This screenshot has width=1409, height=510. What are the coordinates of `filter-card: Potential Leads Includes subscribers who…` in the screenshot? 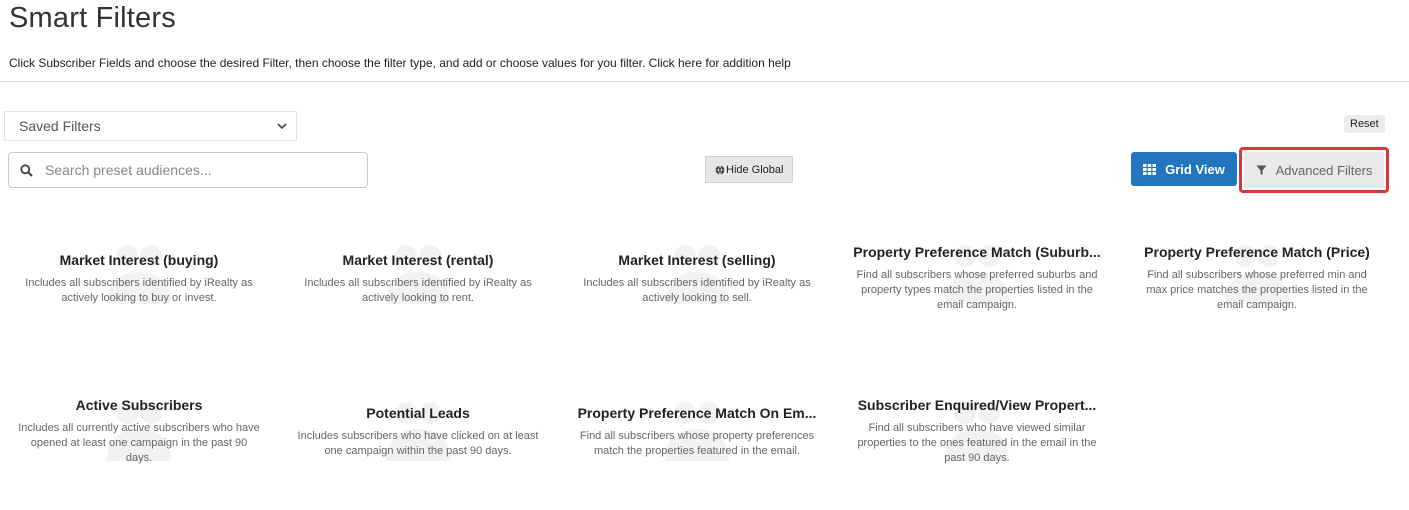 It's located at (418, 431).